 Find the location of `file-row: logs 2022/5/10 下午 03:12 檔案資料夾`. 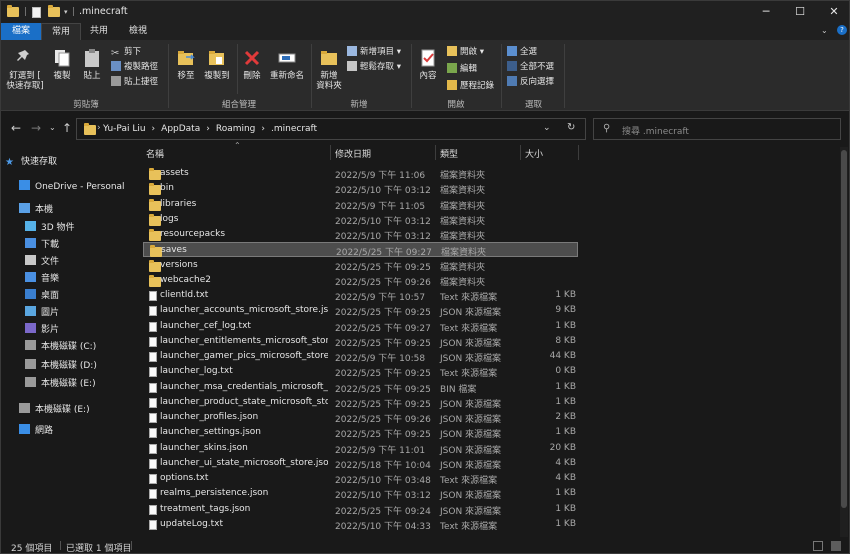

file-row: logs 2022/5/10 下午 03:12 檔案資料夾 is located at coordinates (360, 219).